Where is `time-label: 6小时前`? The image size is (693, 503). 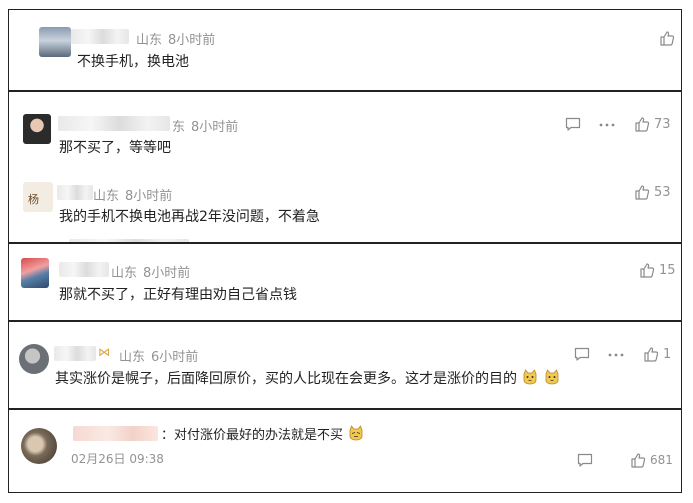
time-label: 6小时前 is located at coordinates (175, 357).